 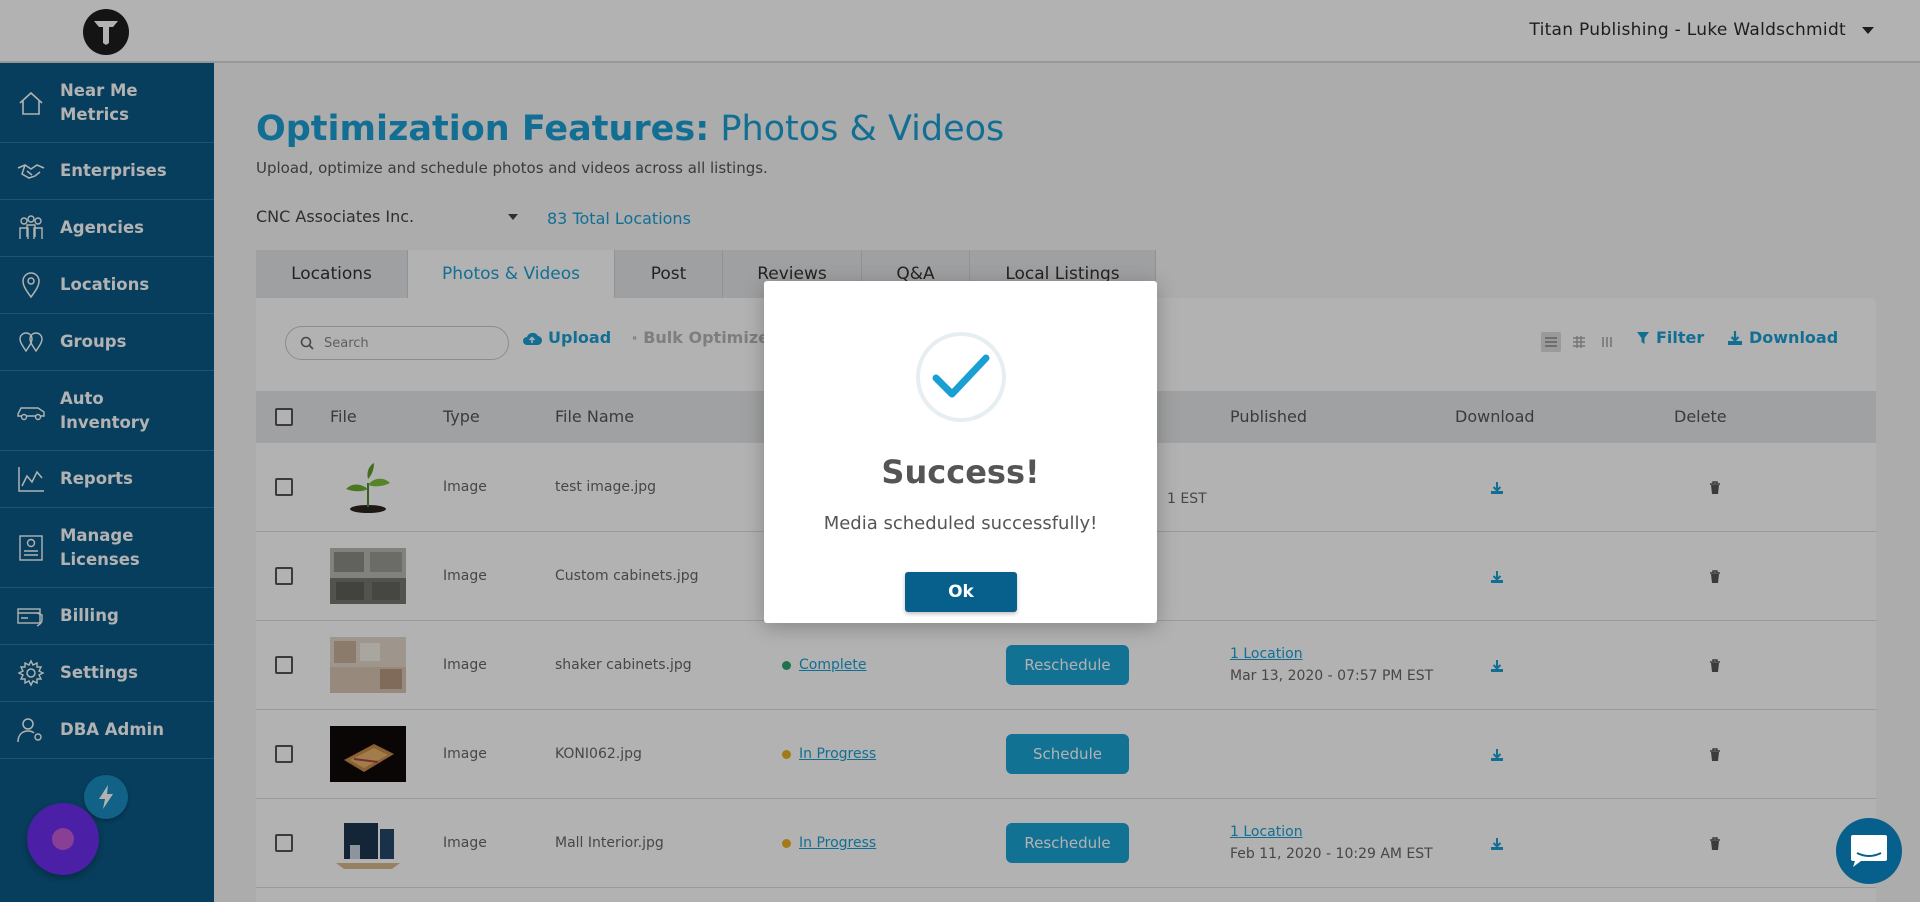 I want to click on chat-bubble-icon, so click(x=1869, y=851).